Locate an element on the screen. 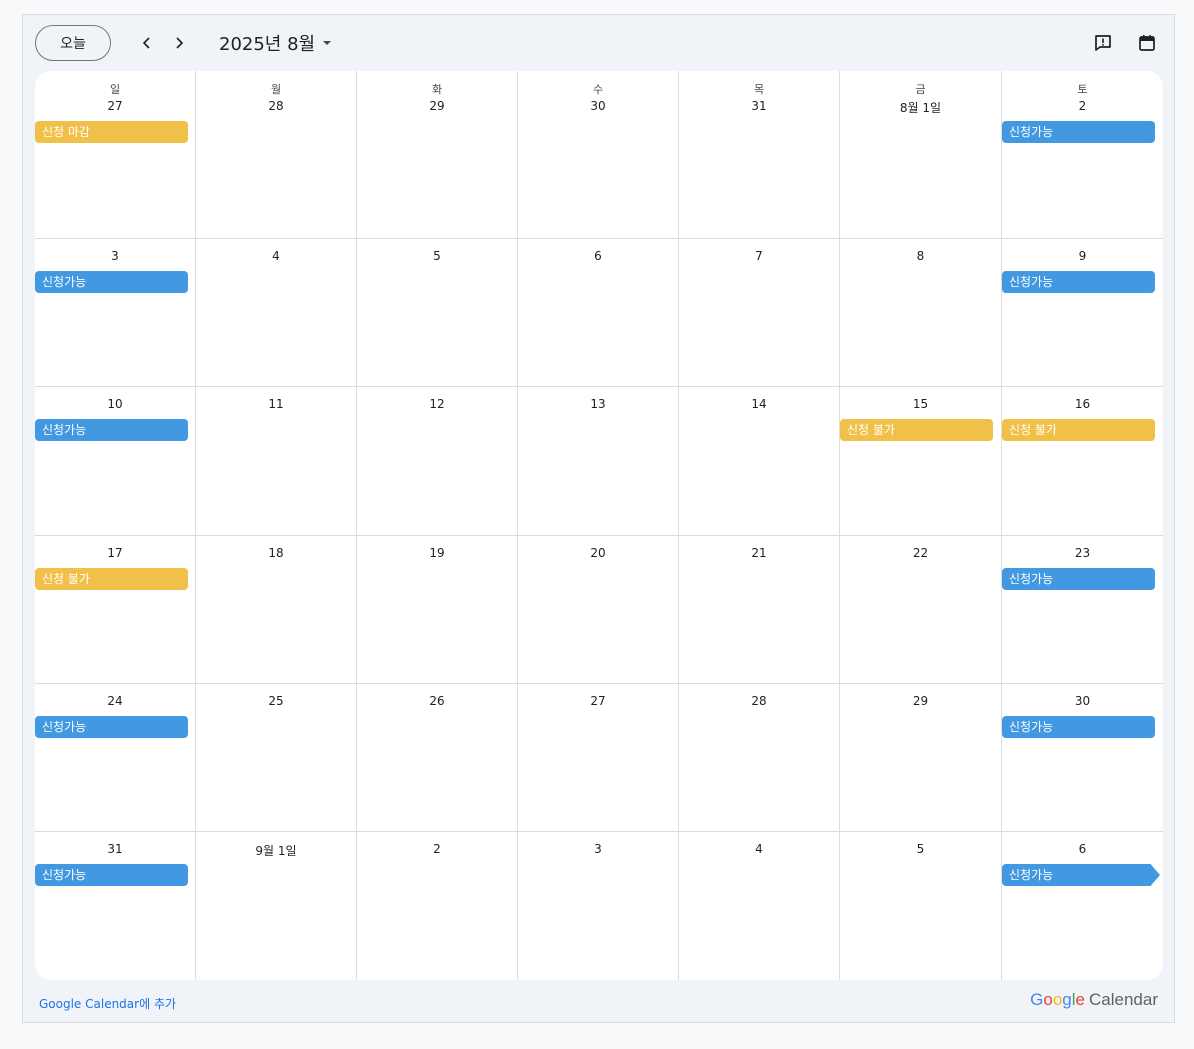  day-cell: 수 30 is located at coordinates (598, 155).